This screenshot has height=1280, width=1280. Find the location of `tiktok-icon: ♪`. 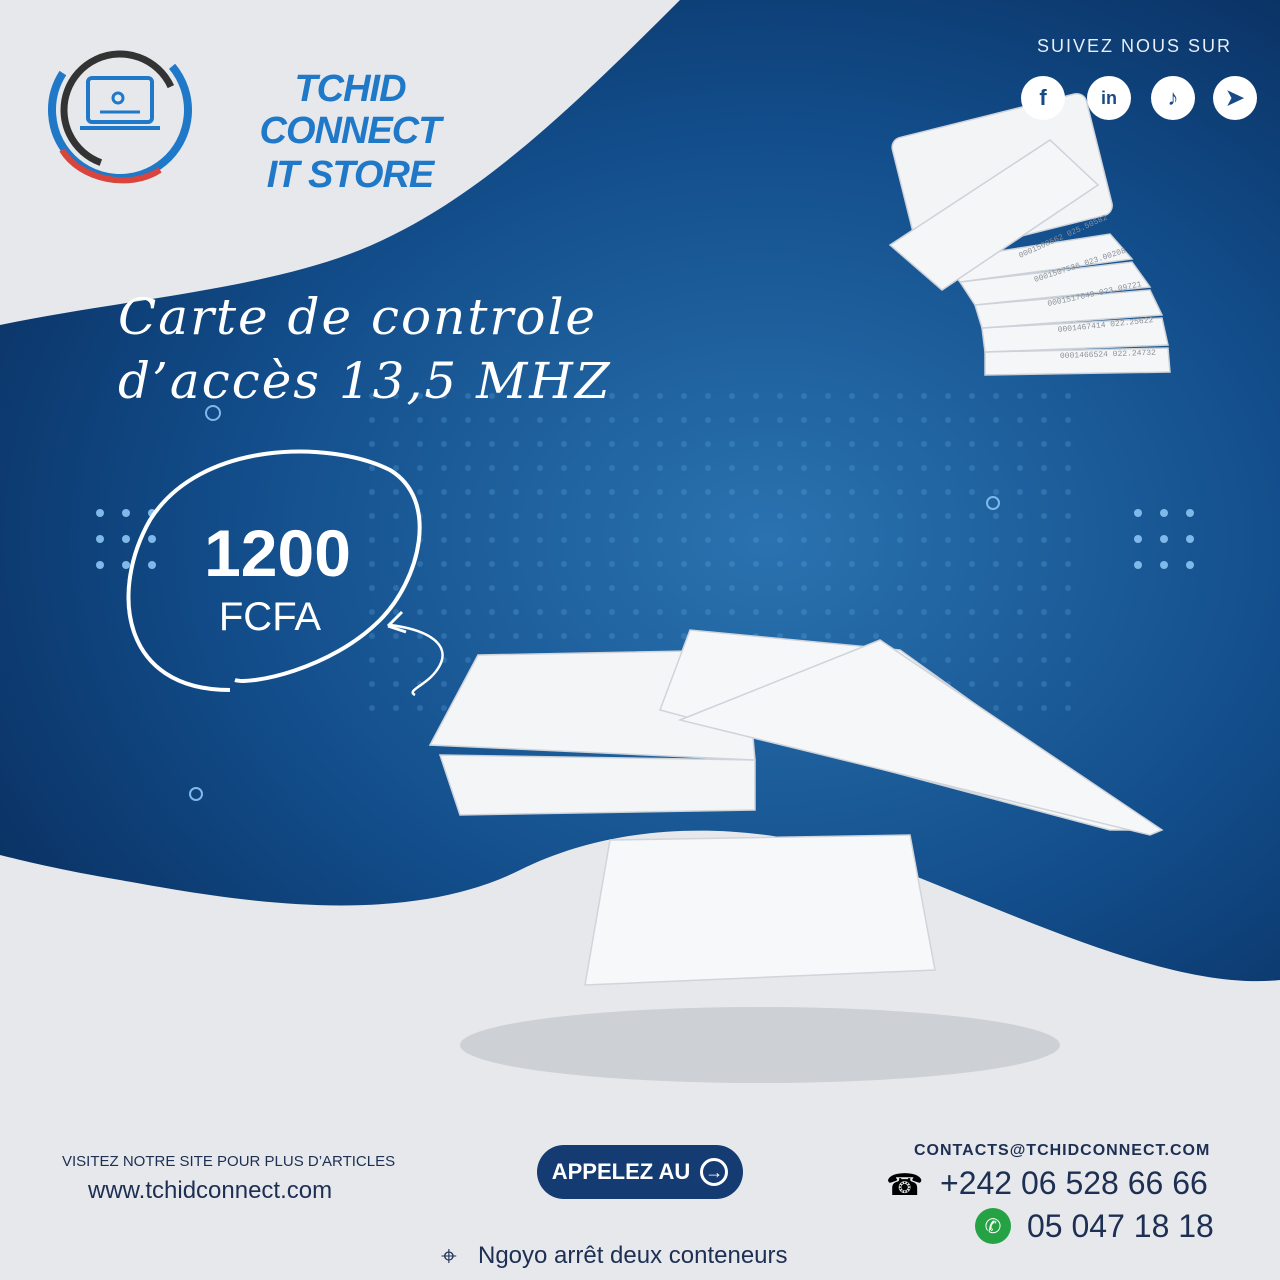

tiktok-icon: ♪ is located at coordinates (1173, 98).